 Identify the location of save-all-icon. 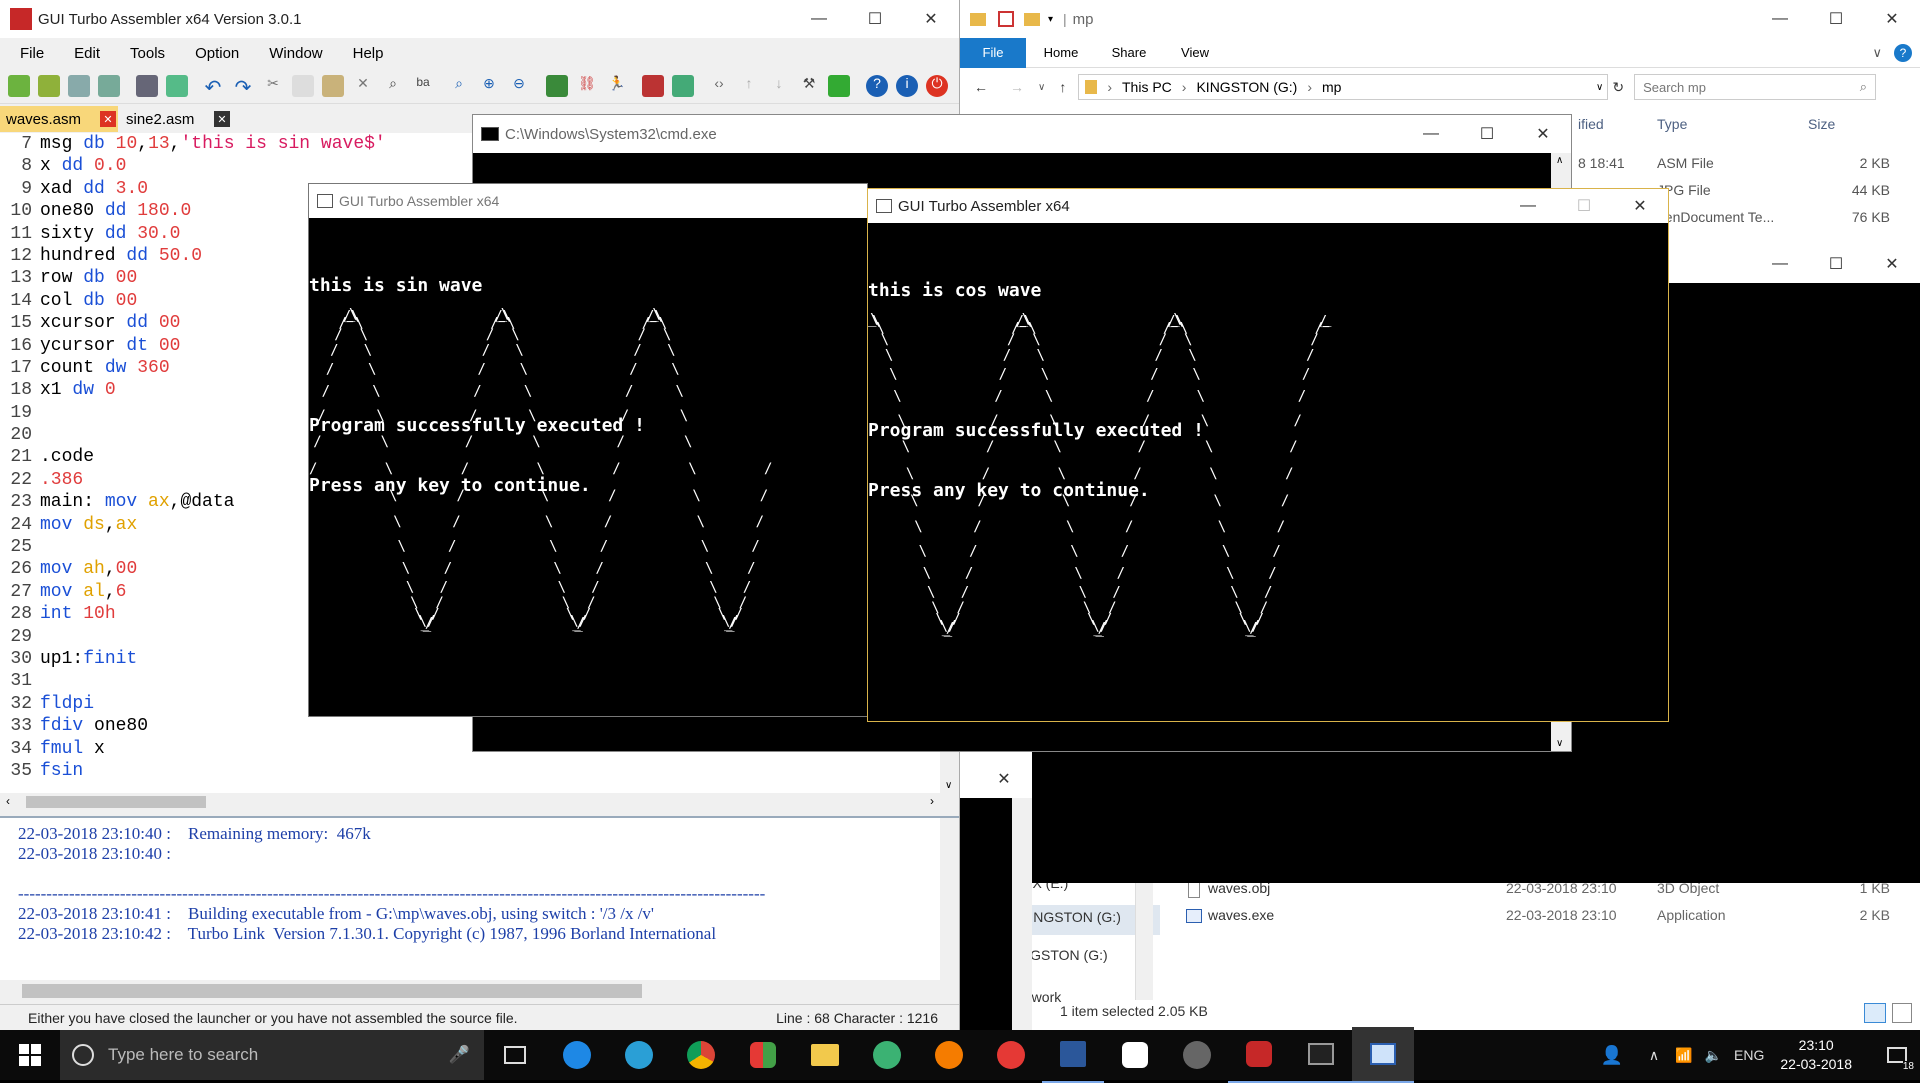
(109, 85).